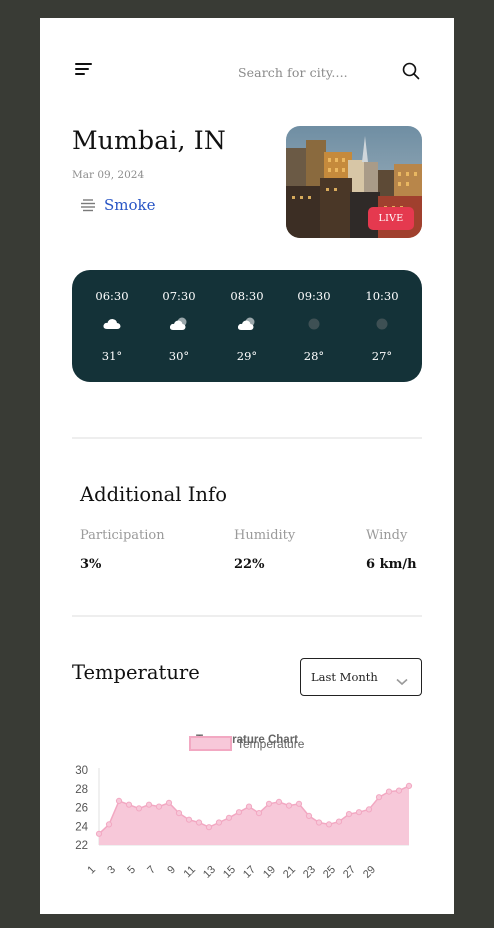 The image size is (494, 928). Describe the element at coordinates (265, 535) in the screenshot. I see `humidity-label: Humidity` at that location.